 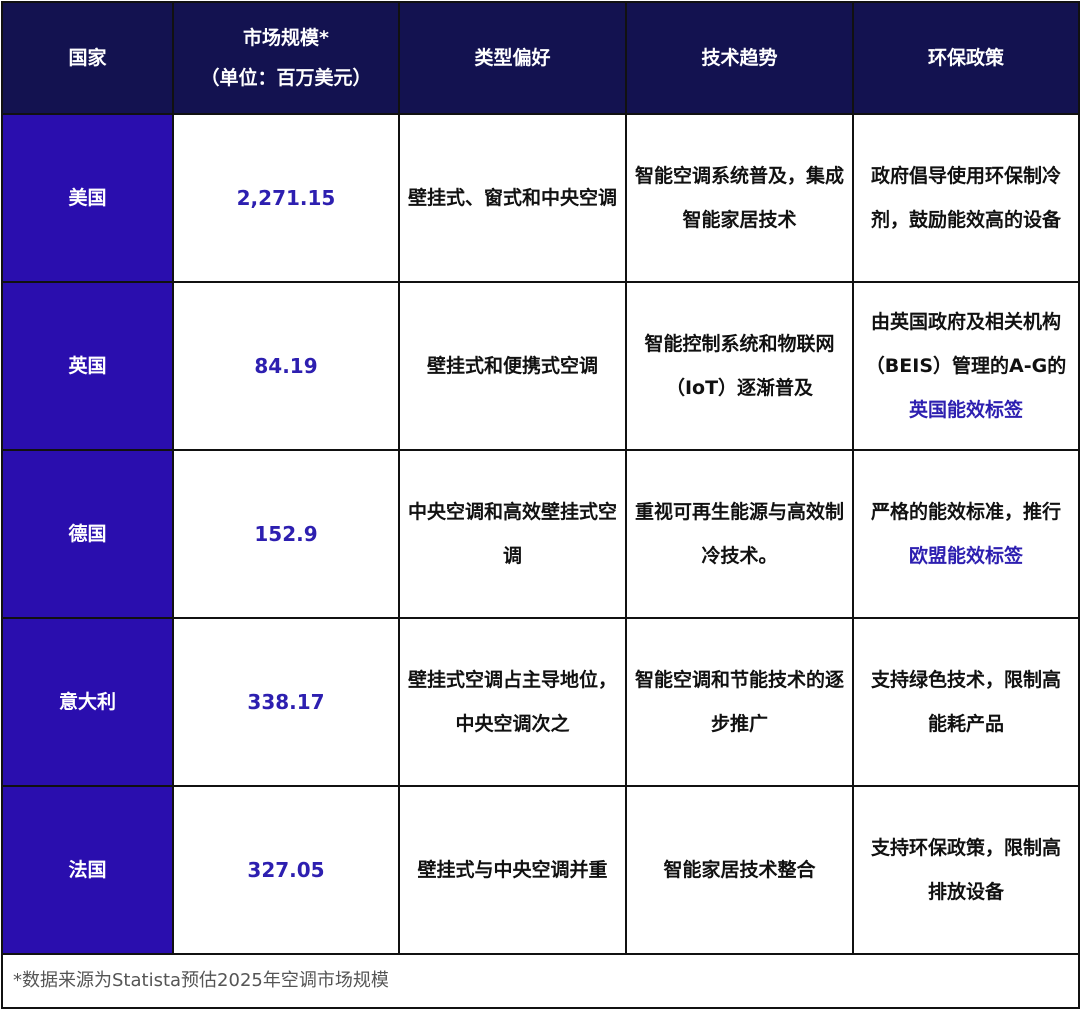 I want to click on tech-text: 重视可再生能源与高效制冷技术。, so click(x=740, y=534).